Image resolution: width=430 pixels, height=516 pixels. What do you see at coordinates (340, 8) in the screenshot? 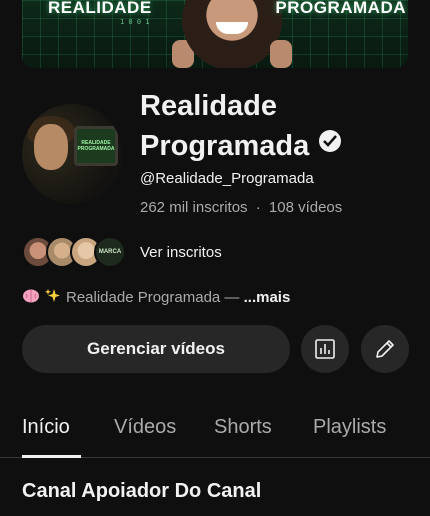
I see `banner-text-right: PROGRAMADA` at bounding box center [340, 8].